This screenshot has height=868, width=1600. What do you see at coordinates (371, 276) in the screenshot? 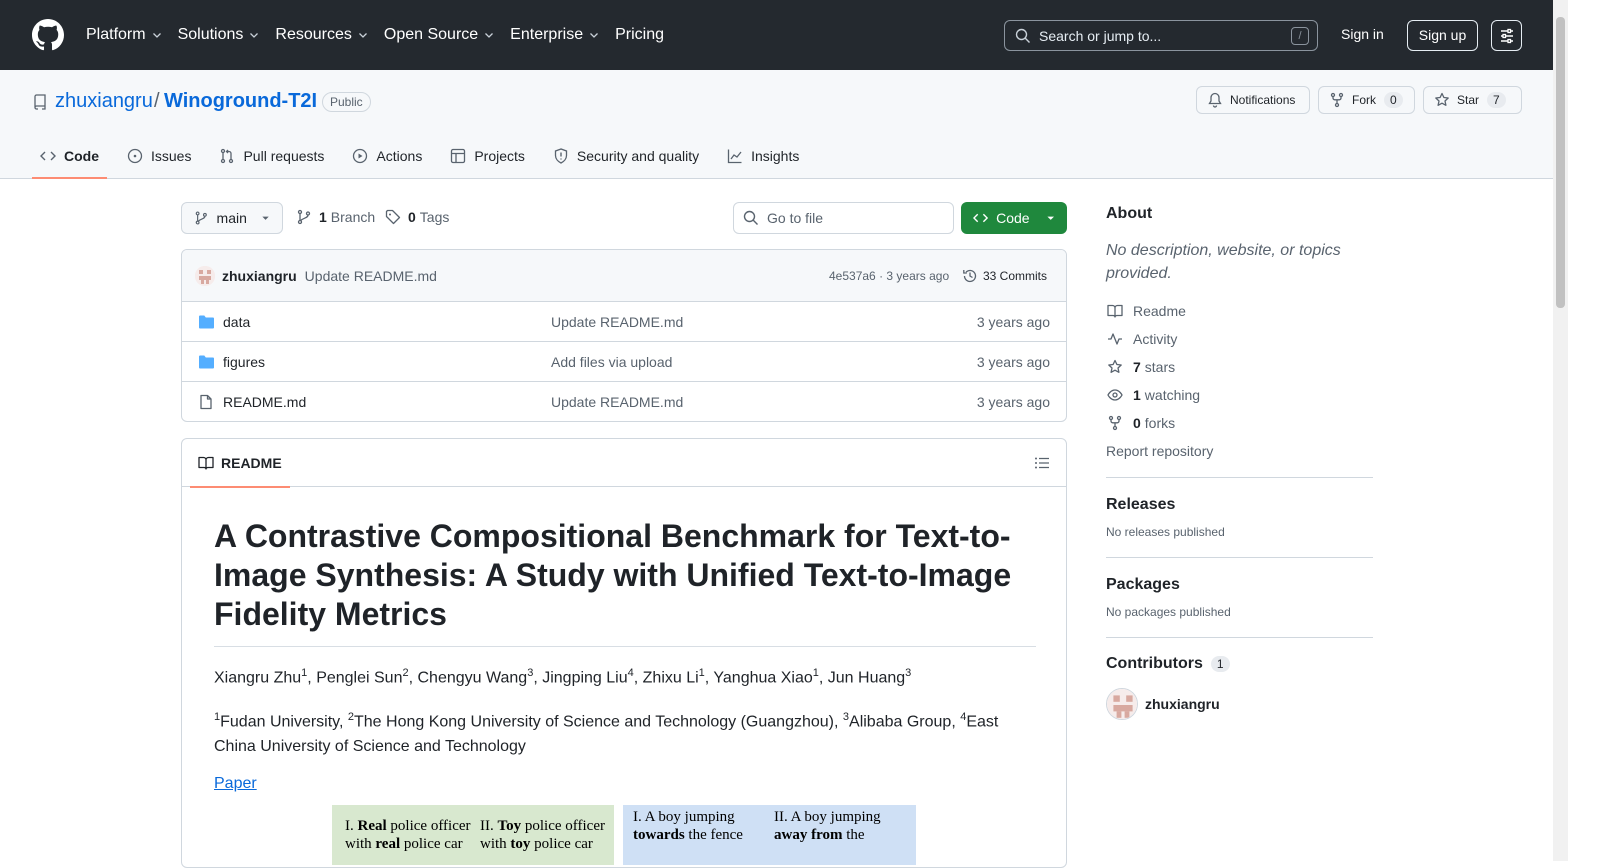
I see `commit-message-link: Update README.md` at bounding box center [371, 276].